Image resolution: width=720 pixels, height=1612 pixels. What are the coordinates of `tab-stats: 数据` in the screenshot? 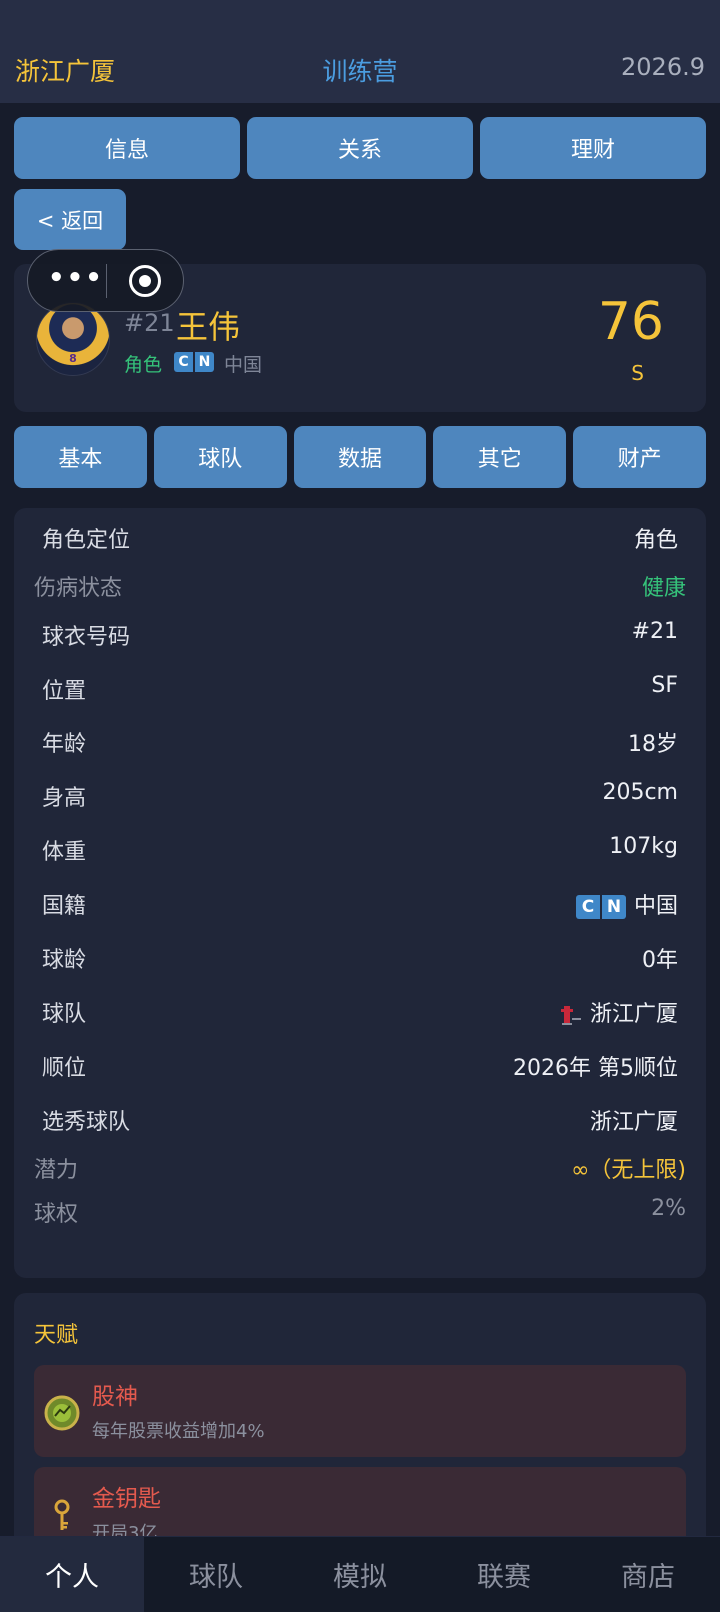 It's located at (360, 457).